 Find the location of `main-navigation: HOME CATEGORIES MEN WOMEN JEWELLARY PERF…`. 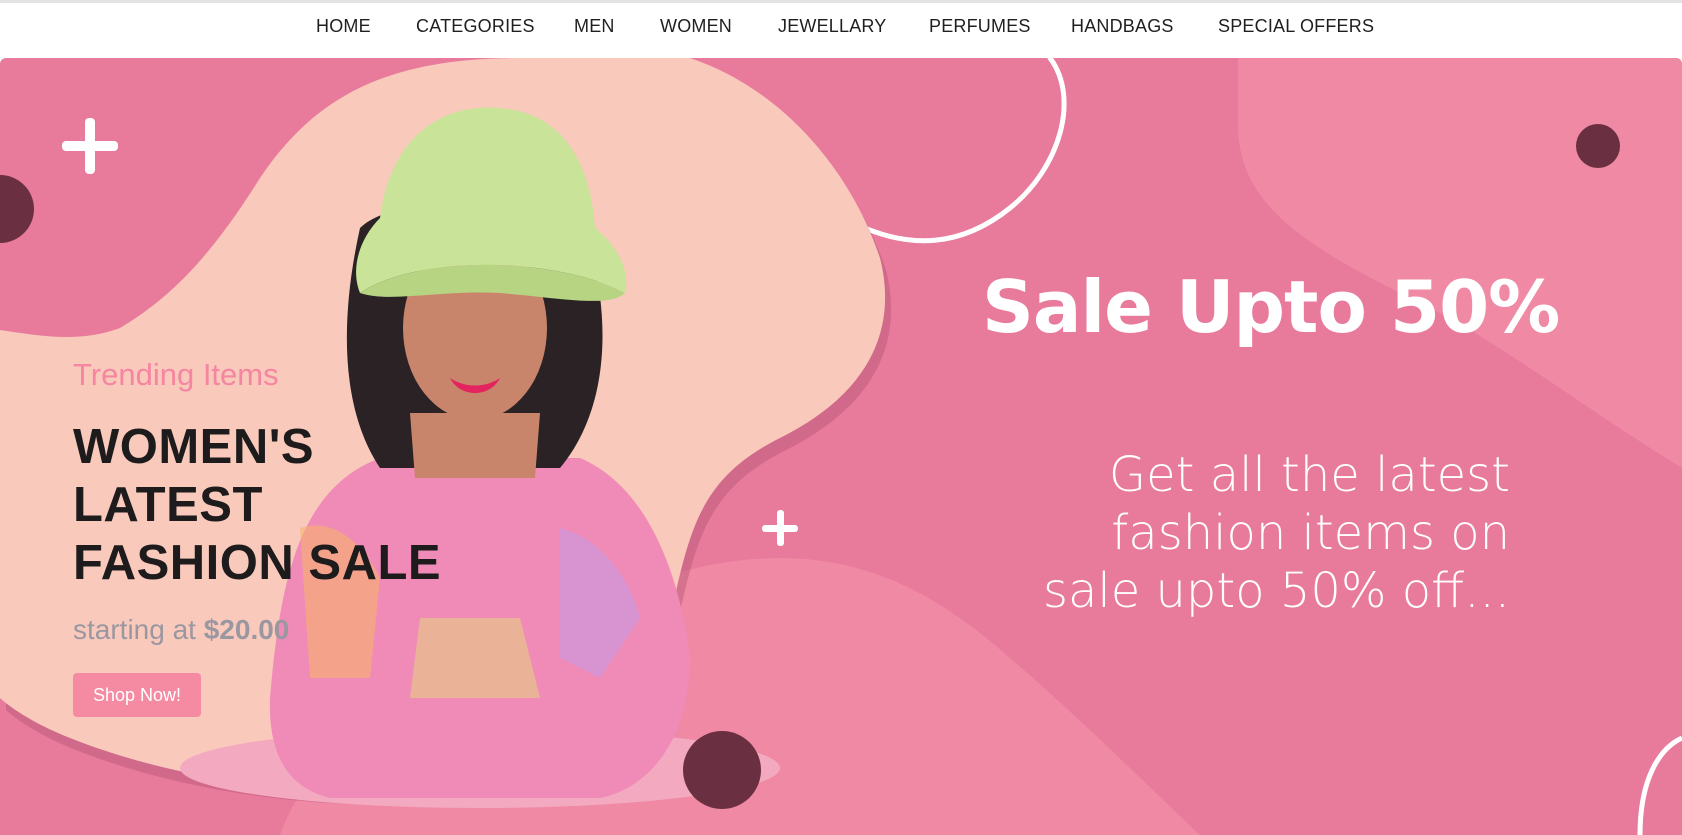

main-navigation: HOME CATEGORIES MEN WOMEN JEWELLARY PERF… is located at coordinates (841, 30).